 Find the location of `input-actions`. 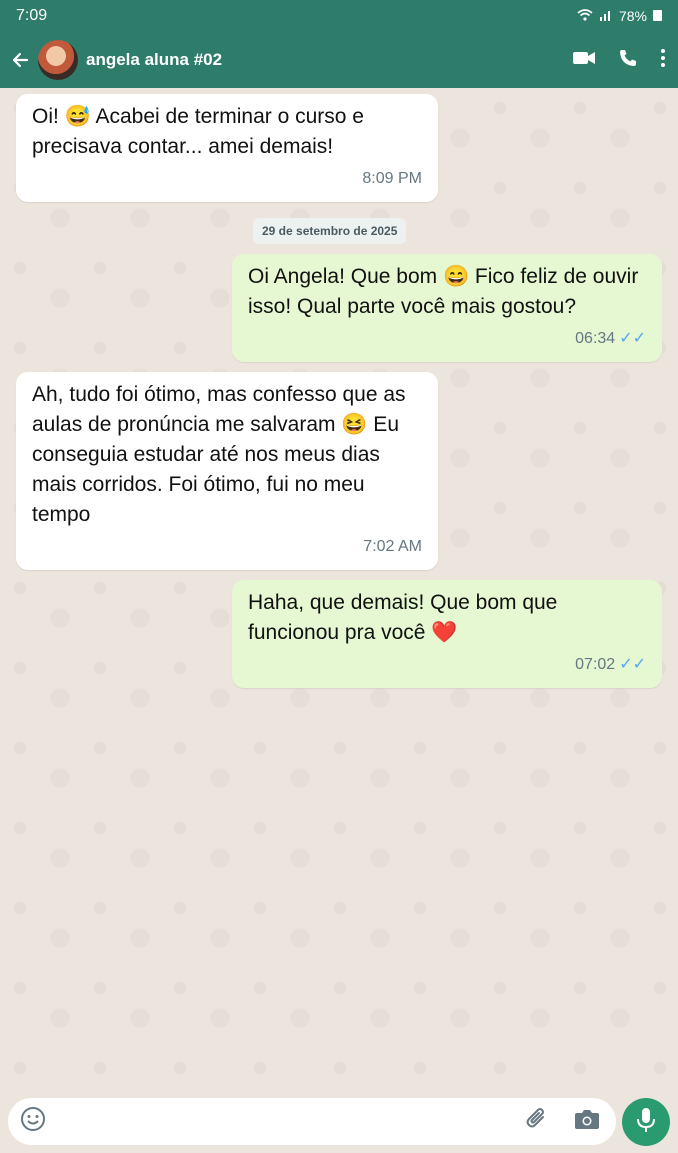

input-actions is located at coordinates (562, 1121).